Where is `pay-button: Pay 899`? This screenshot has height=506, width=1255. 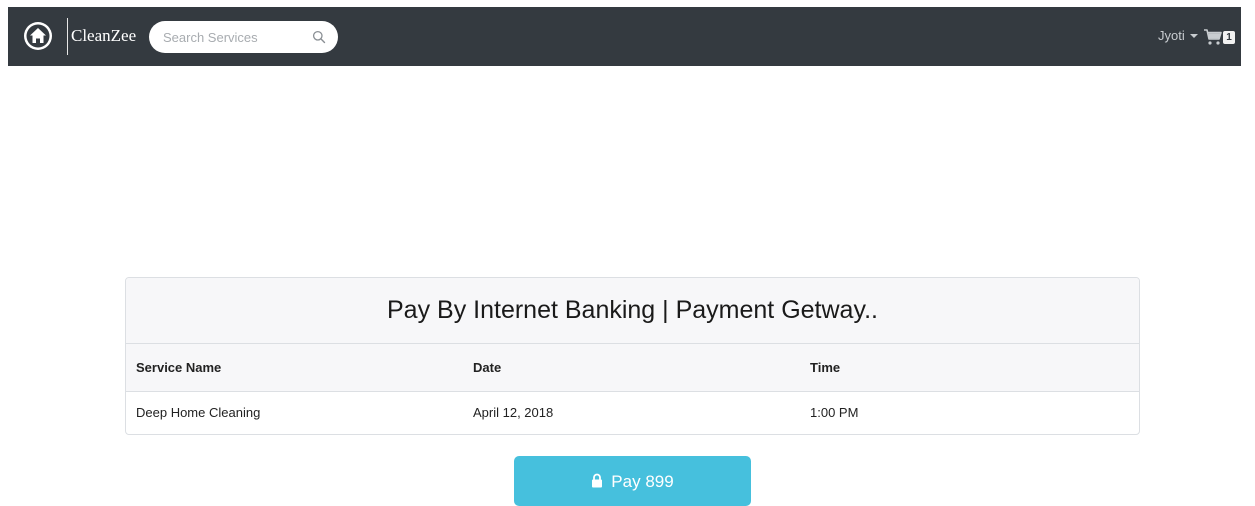 pay-button: Pay 899 is located at coordinates (632, 481).